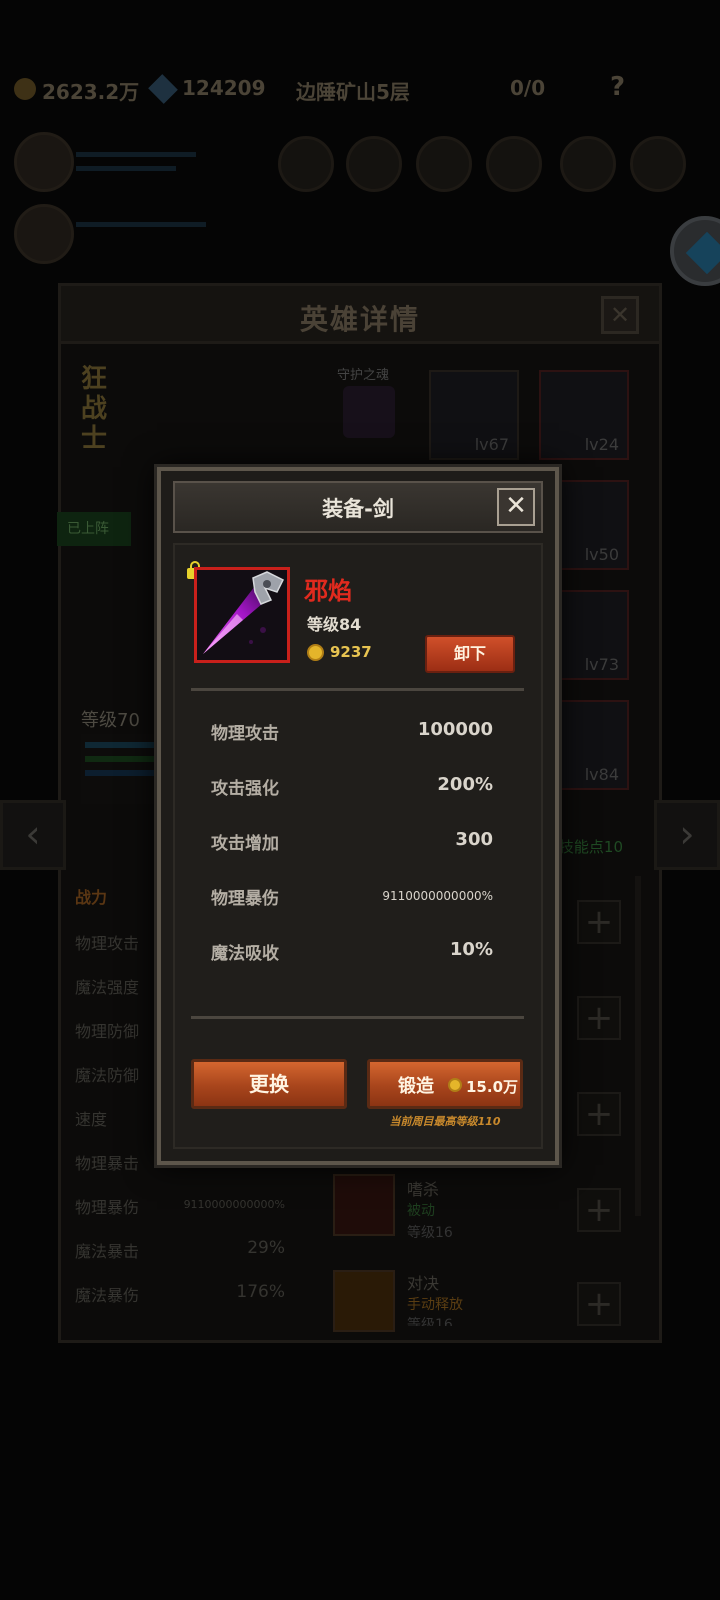  Describe the element at coordinates (445, 1084) in the screenshot. I see `forge-button: 锻造 15.0万` at that location.